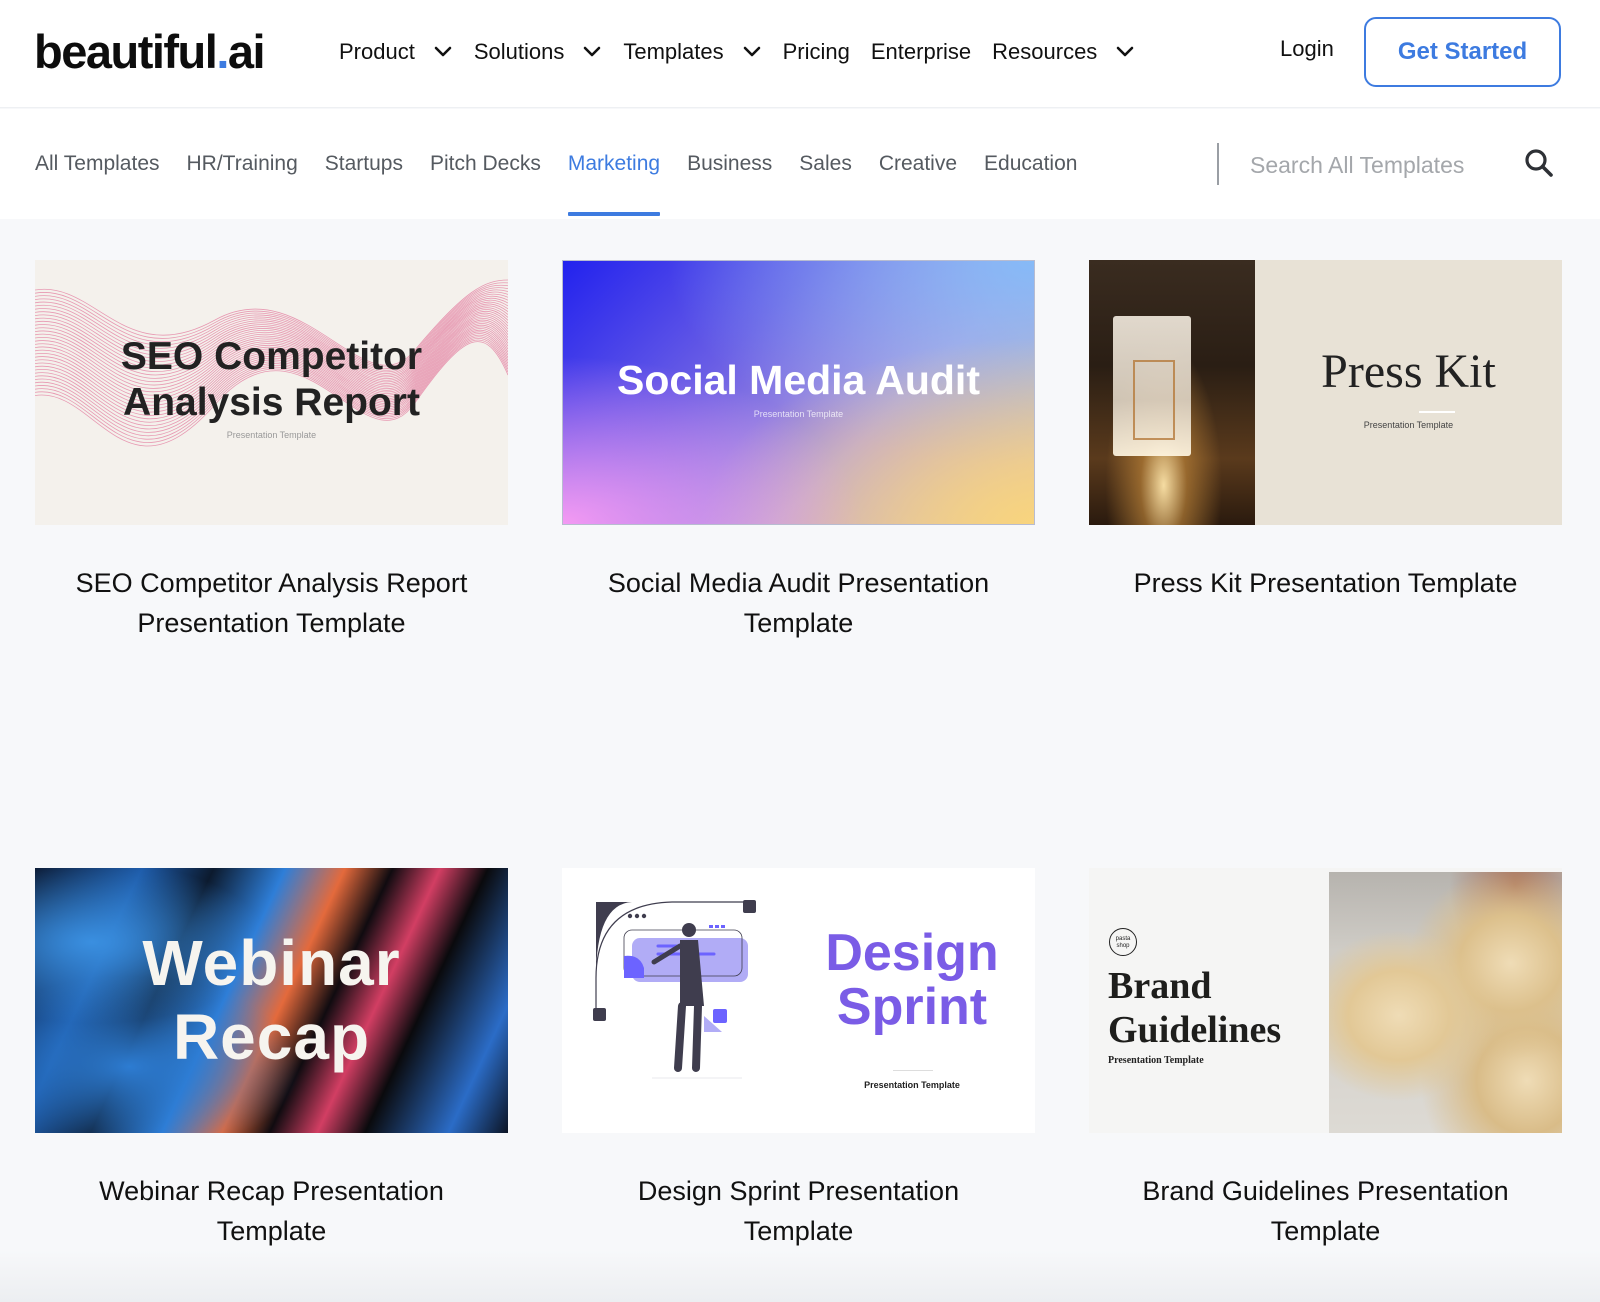 Image resolution: width=1600 pixels, height=1302 pixels. Describe the element at coordinates (1218, 164) in the screenshot. I see `search-divider` at that location.